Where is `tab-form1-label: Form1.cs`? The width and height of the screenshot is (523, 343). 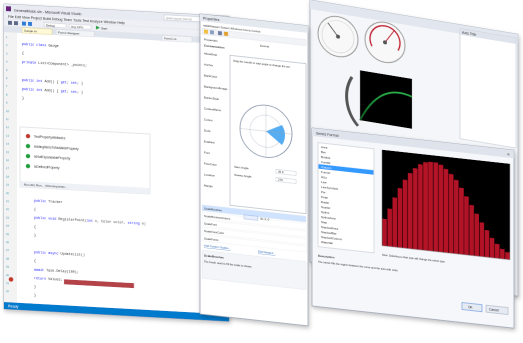 tab-form1-label: Form1.cs is located at coordinates (170, 38).